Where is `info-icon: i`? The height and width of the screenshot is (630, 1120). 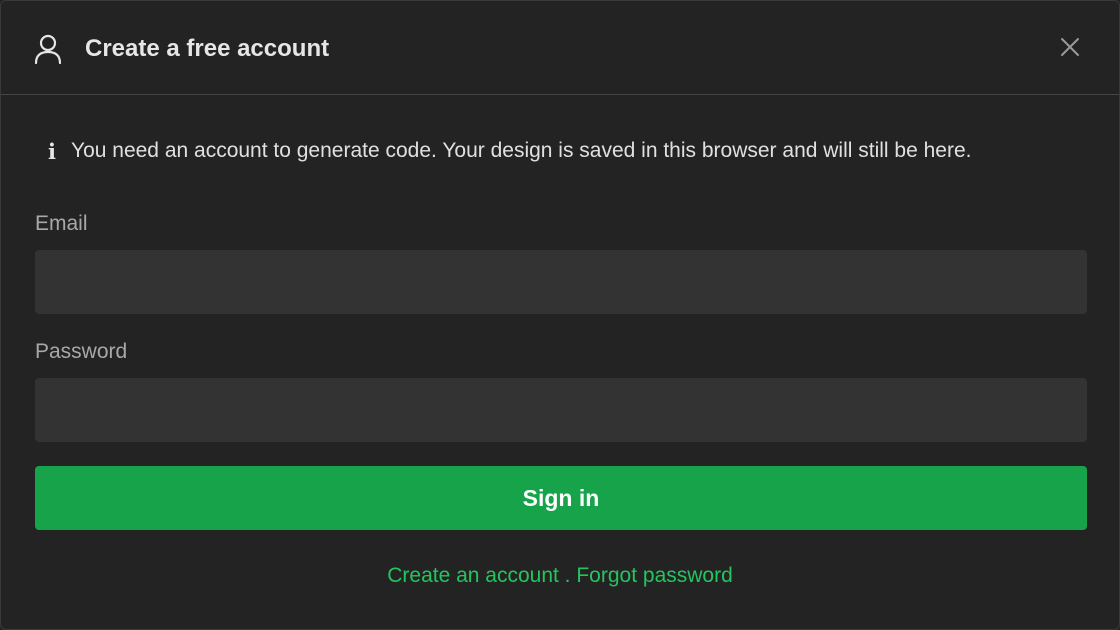 info-icon: i is located at coordinates (52, 151).